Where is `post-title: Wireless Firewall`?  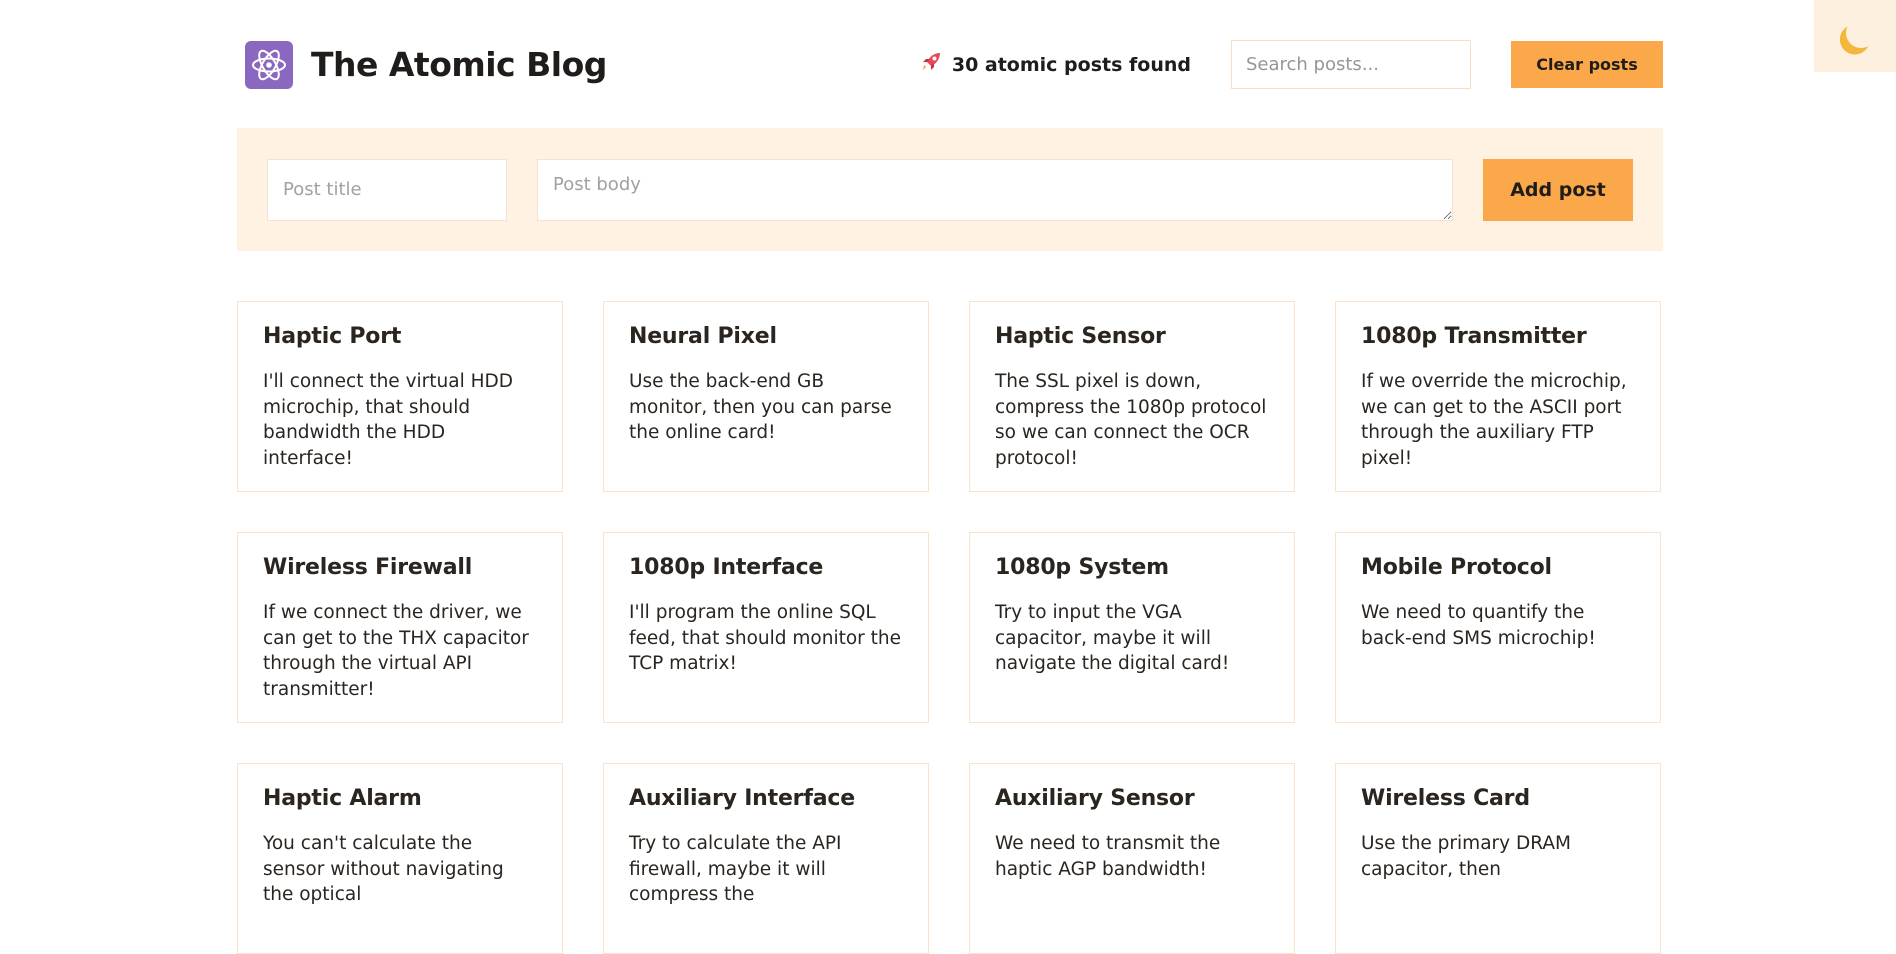
post-title: Wireless Firewall is located at coordinates (368, 567).